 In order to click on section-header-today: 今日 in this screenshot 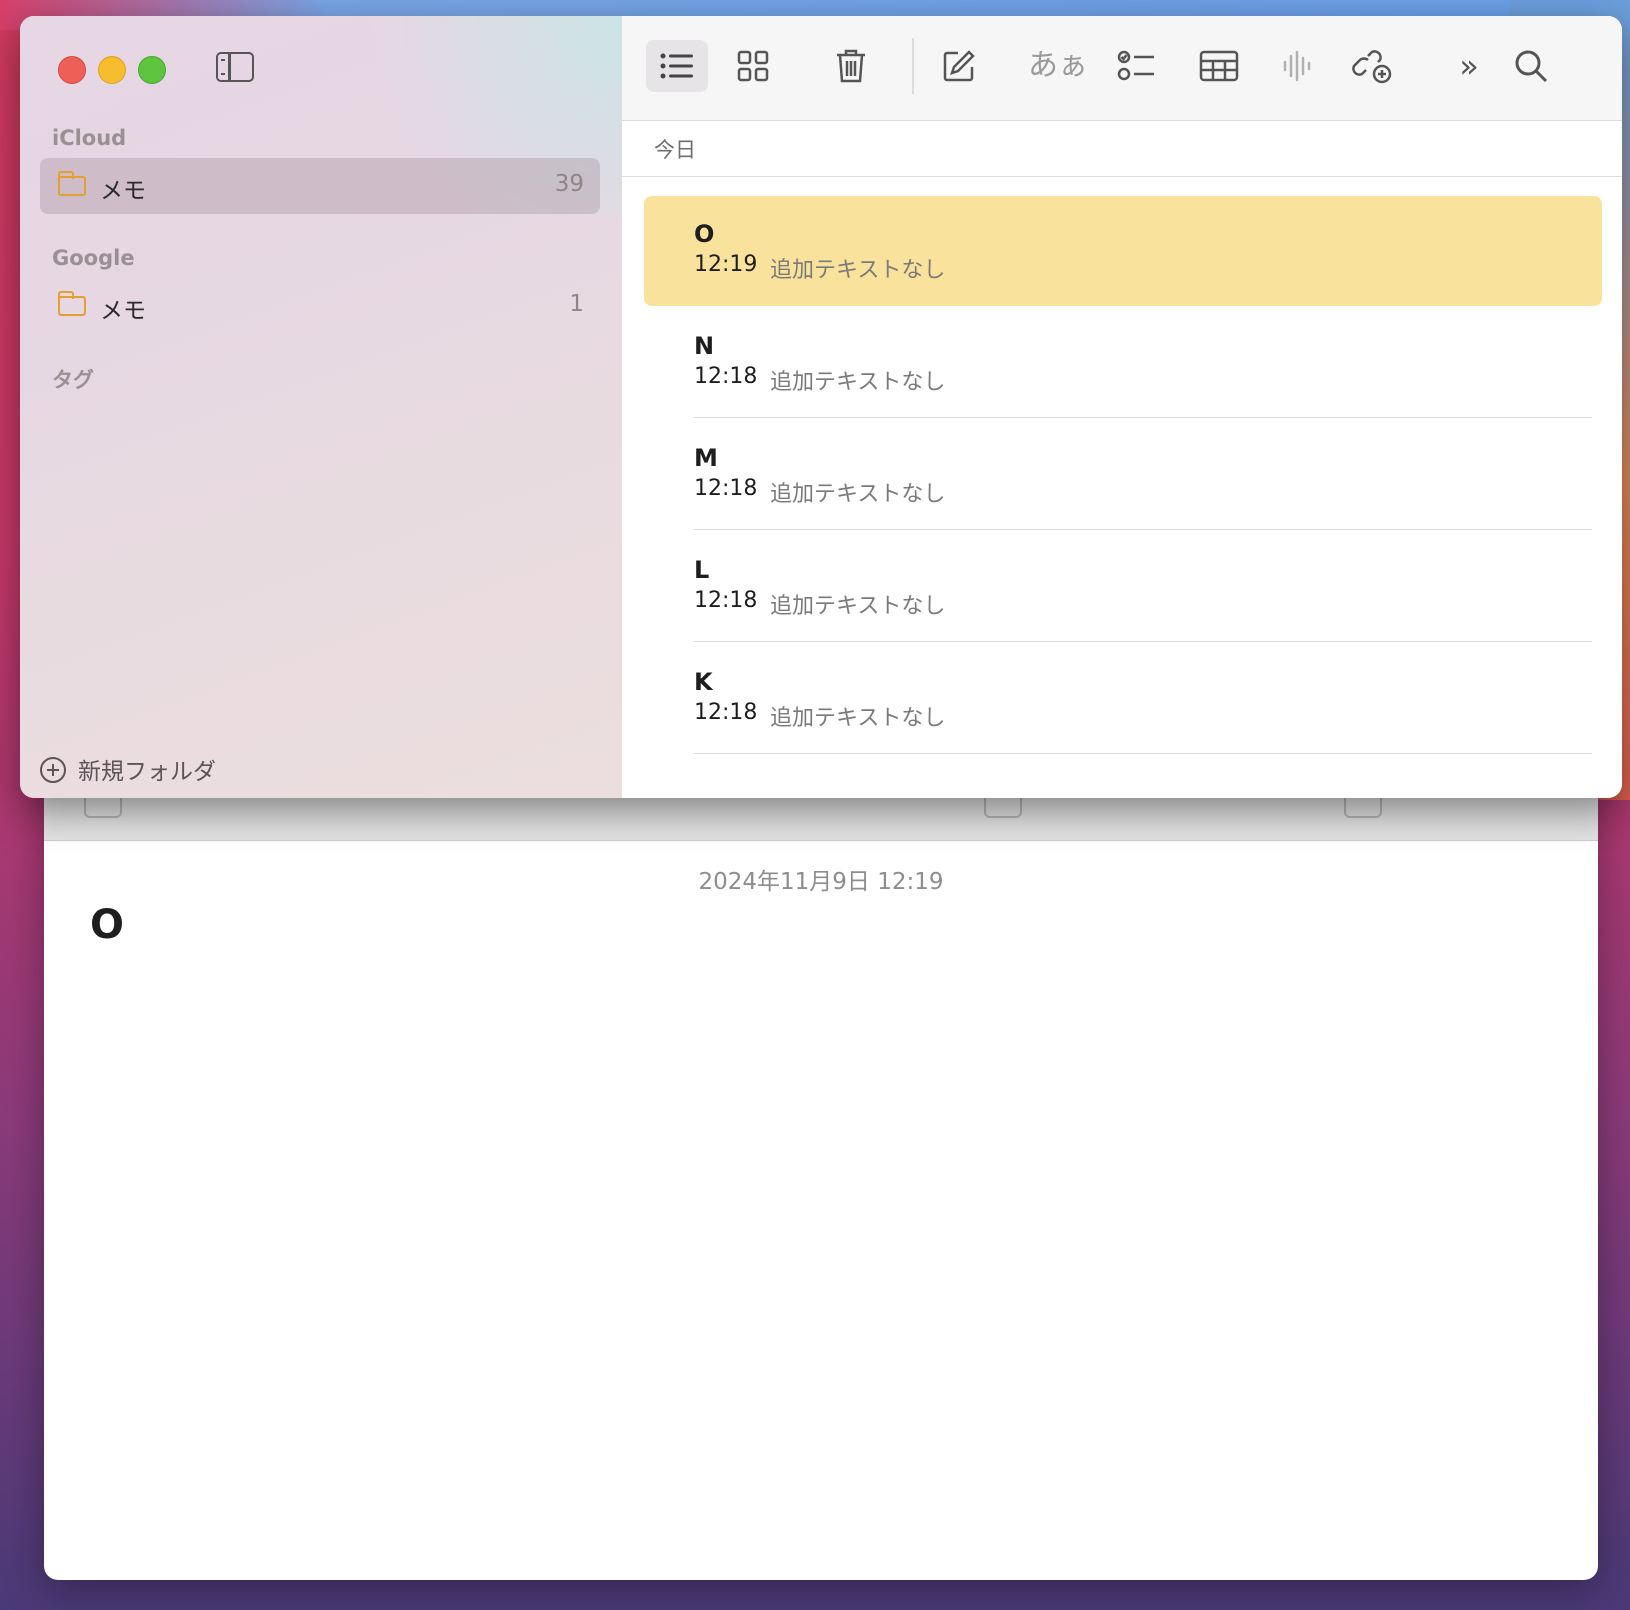, I will do `click(1122, 148)`.